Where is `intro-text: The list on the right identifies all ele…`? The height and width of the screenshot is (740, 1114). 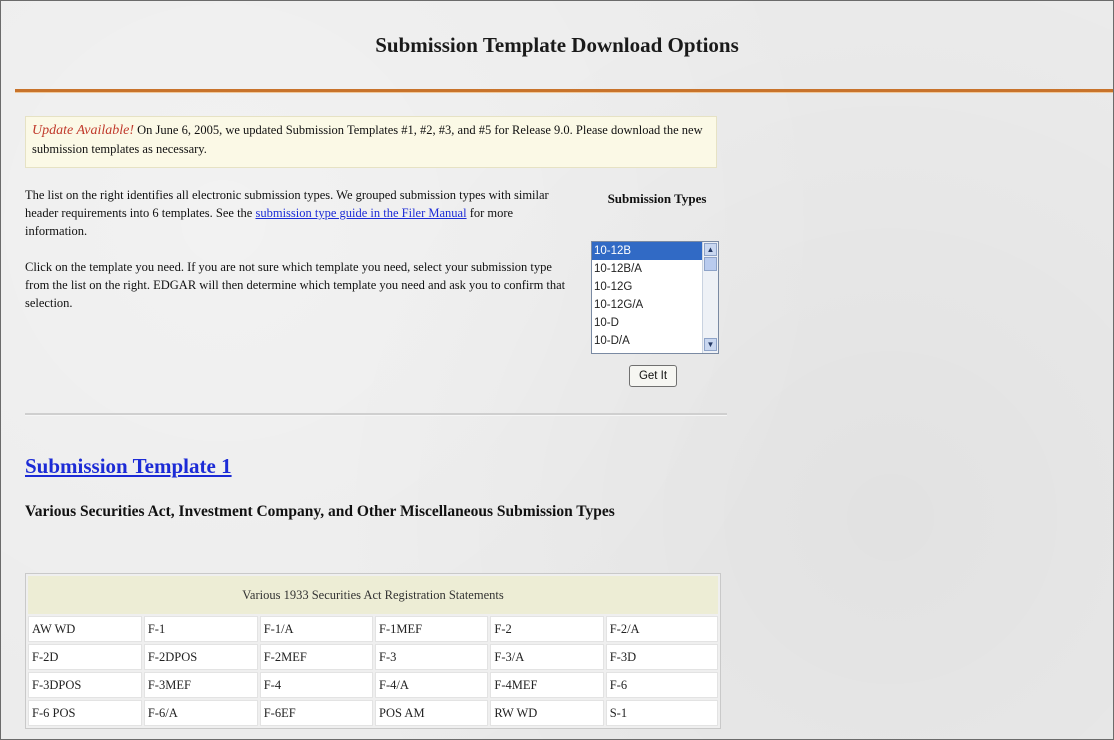
intro-text: The list on the right identifies all ele… is located at coordinates (297, 258).